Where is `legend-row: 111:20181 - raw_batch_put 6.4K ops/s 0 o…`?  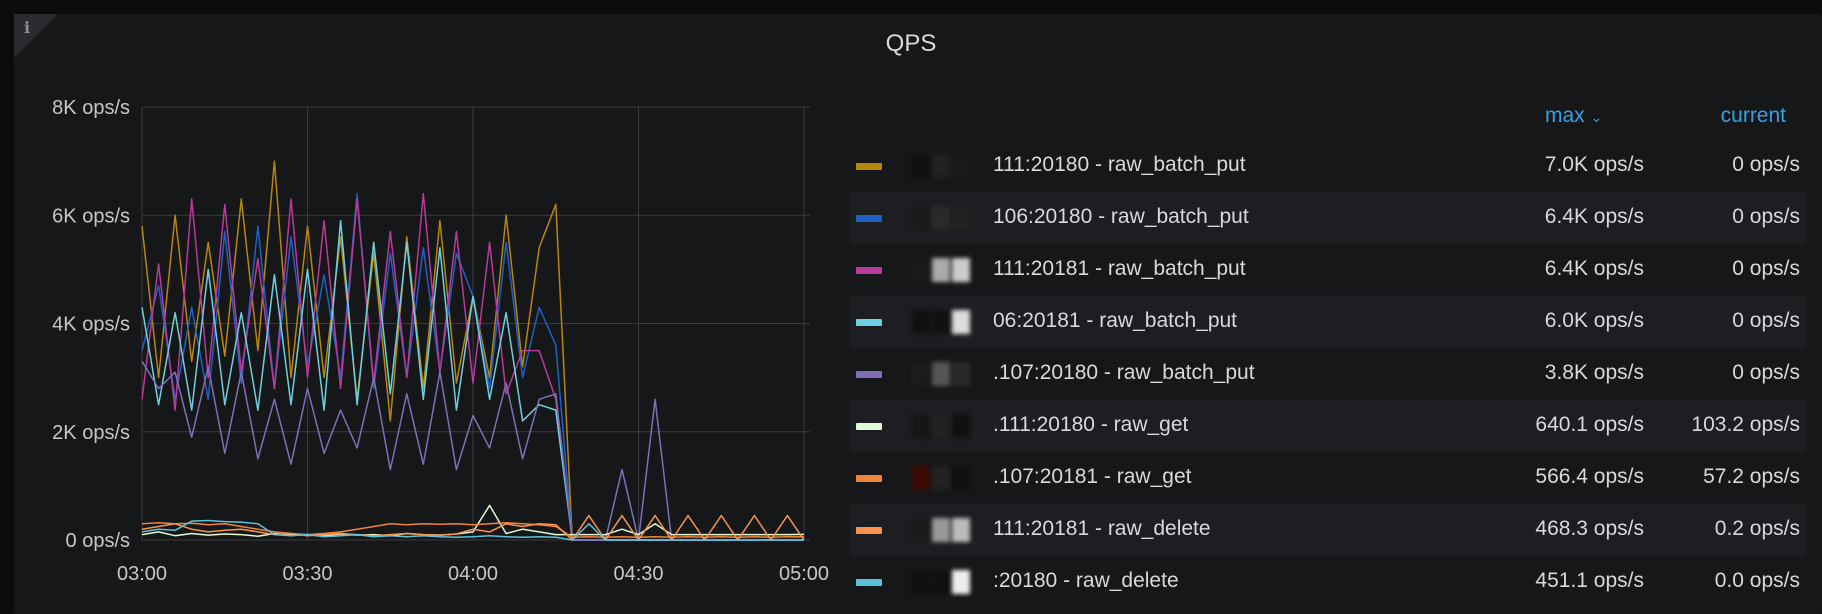
legend-row: 111:20181 - raw_batch_put 6.4K ops/s 0 o… is located at coordinates (1328, 270).